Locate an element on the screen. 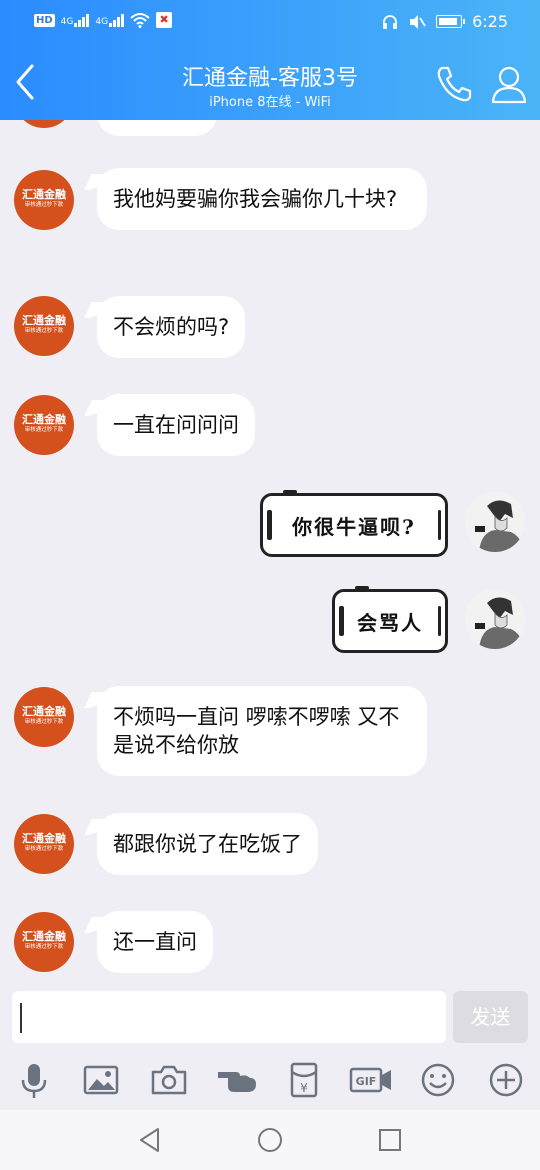 The image size is (540, 1170). gif-icon: GIF is located at coordinates (371, 1080).